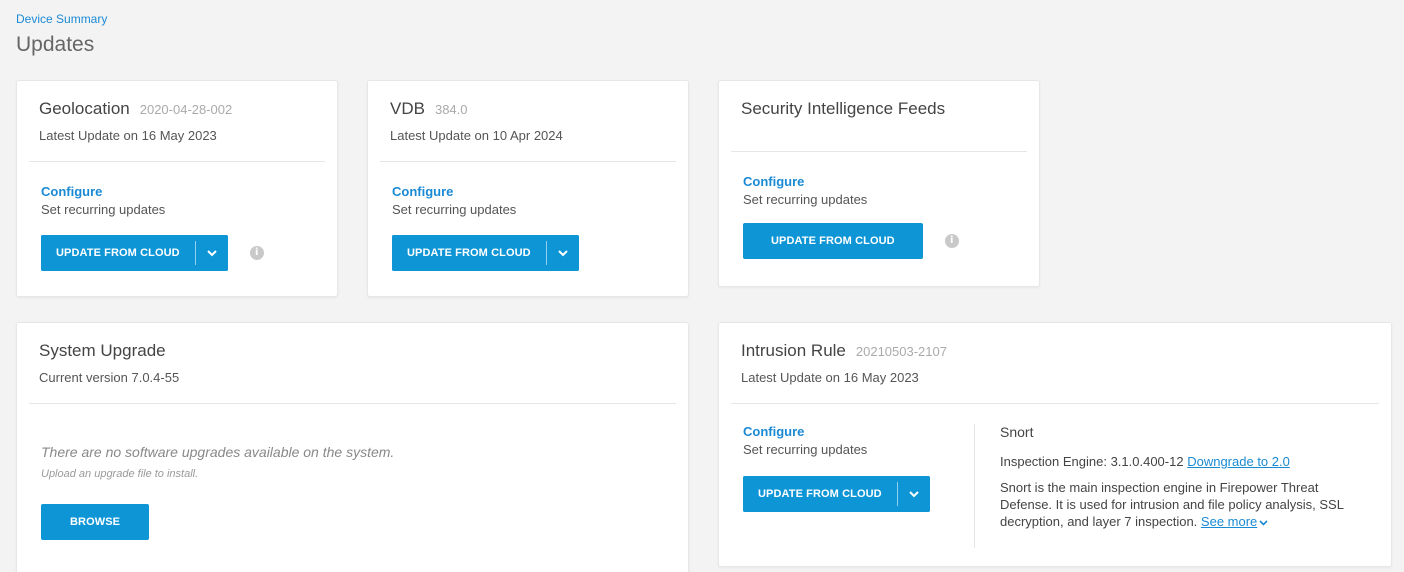  Describe the element at coordinates (407, 108) in the screenshot. I see `vdb-title: VDB` at that location.